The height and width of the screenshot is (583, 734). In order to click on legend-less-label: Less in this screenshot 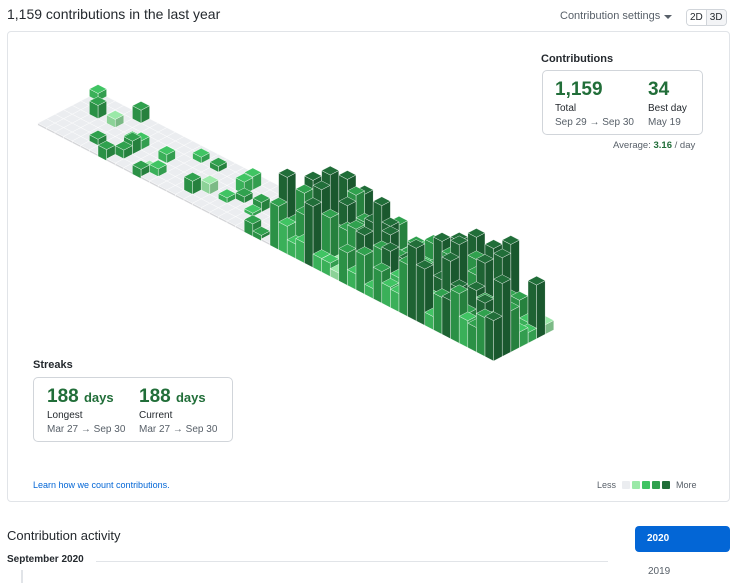, I will do `click(607, 485)`.